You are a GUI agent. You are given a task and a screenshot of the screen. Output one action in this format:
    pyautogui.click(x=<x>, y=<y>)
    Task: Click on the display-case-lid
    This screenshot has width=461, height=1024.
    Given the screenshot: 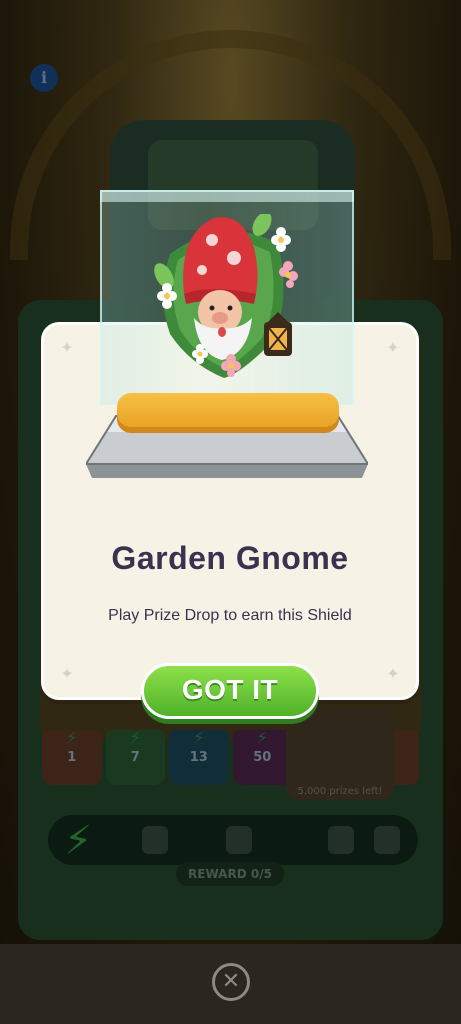 What is the action you would take?
    pyautogui.click(x=227, y=196)
    